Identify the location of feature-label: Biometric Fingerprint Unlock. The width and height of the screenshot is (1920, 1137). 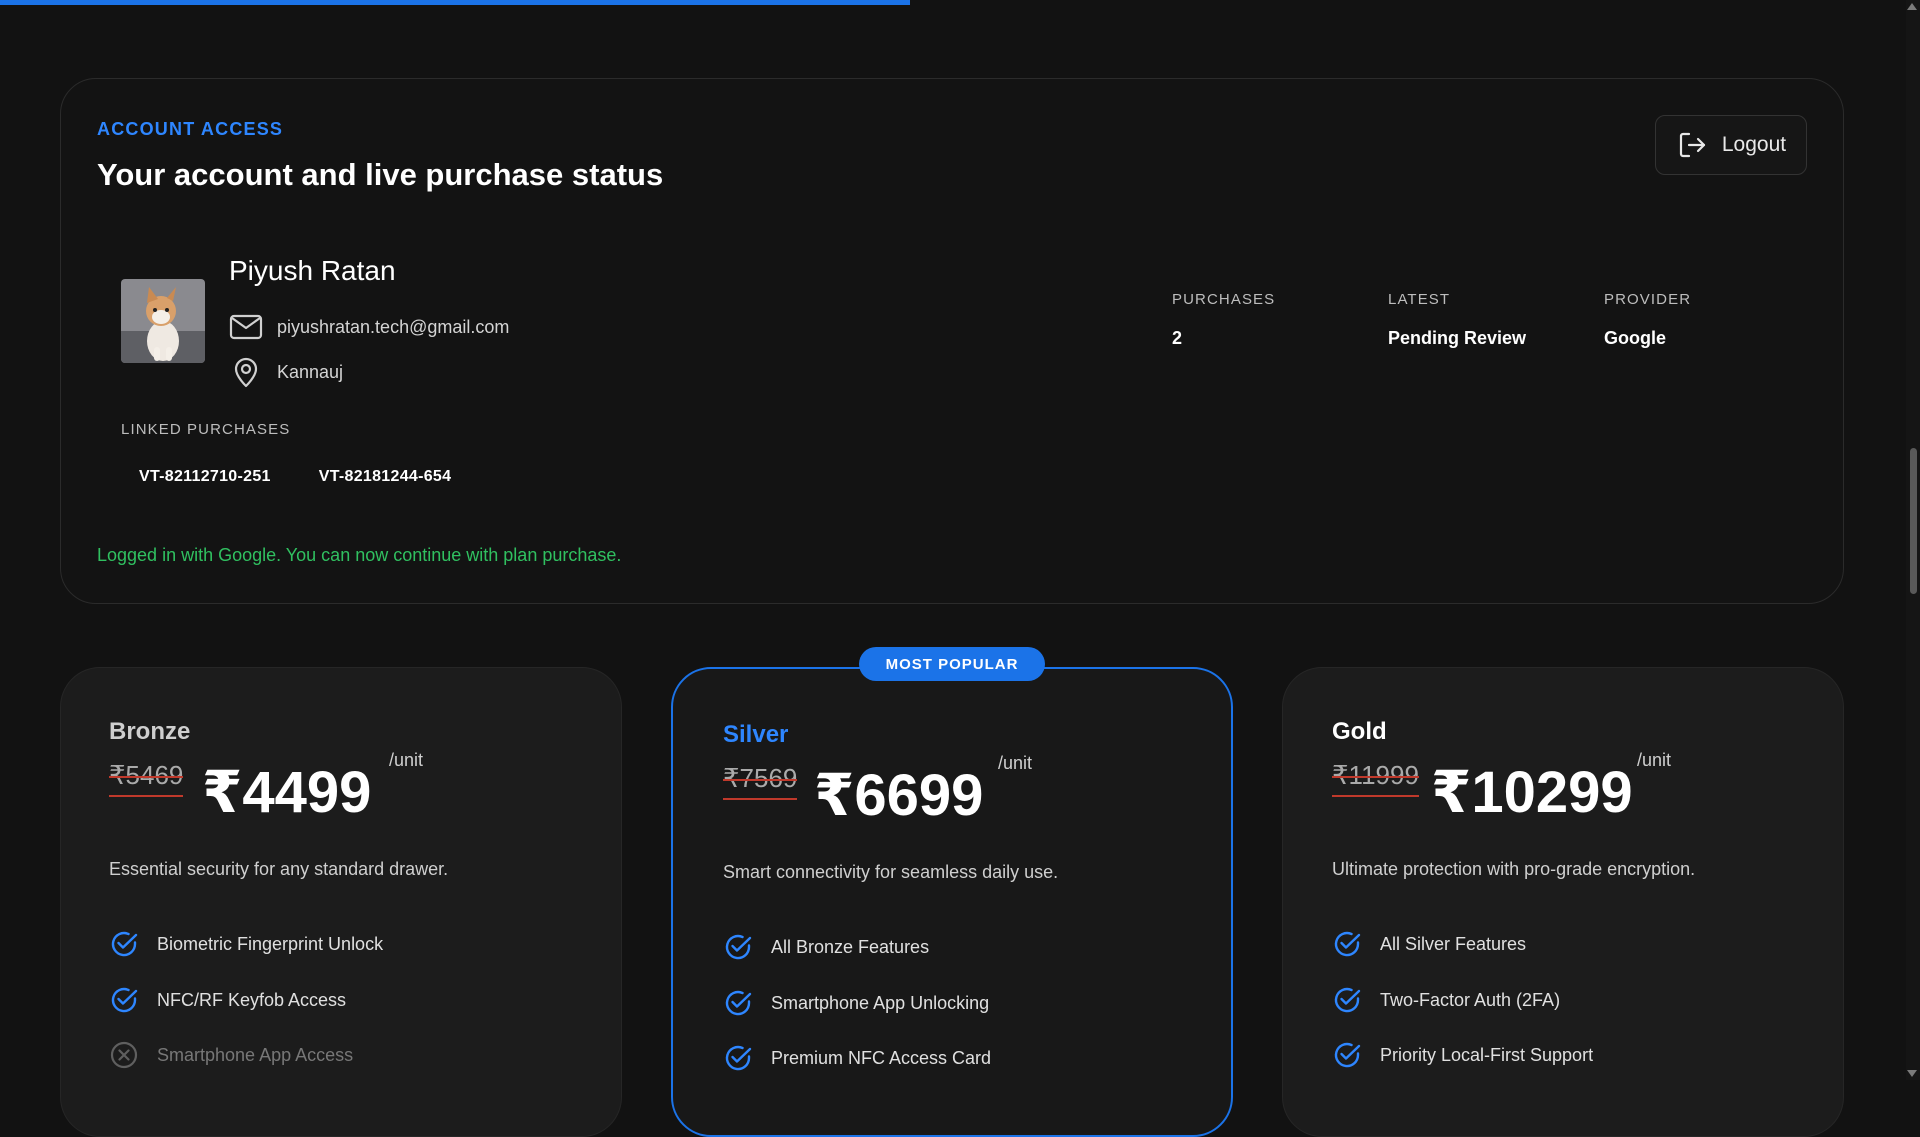
(270, 943).